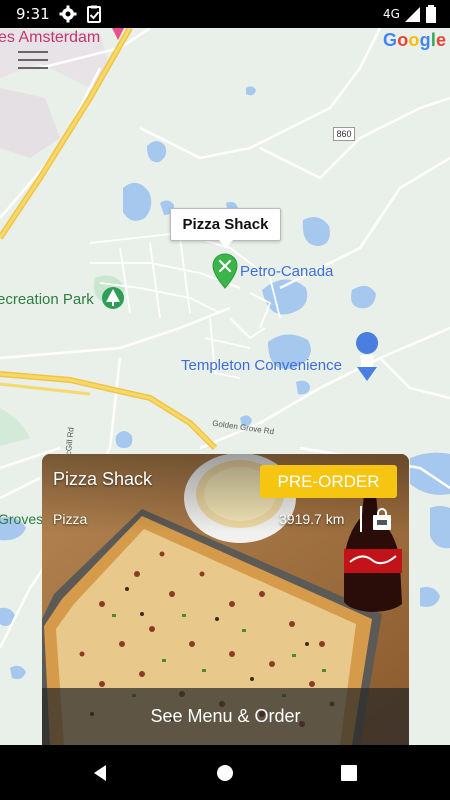 The image size is (450, 800). What do you see at coordinates (94, 14) in the screenshot?
I see `clipboard-icon` at bounding box center [94, 14].